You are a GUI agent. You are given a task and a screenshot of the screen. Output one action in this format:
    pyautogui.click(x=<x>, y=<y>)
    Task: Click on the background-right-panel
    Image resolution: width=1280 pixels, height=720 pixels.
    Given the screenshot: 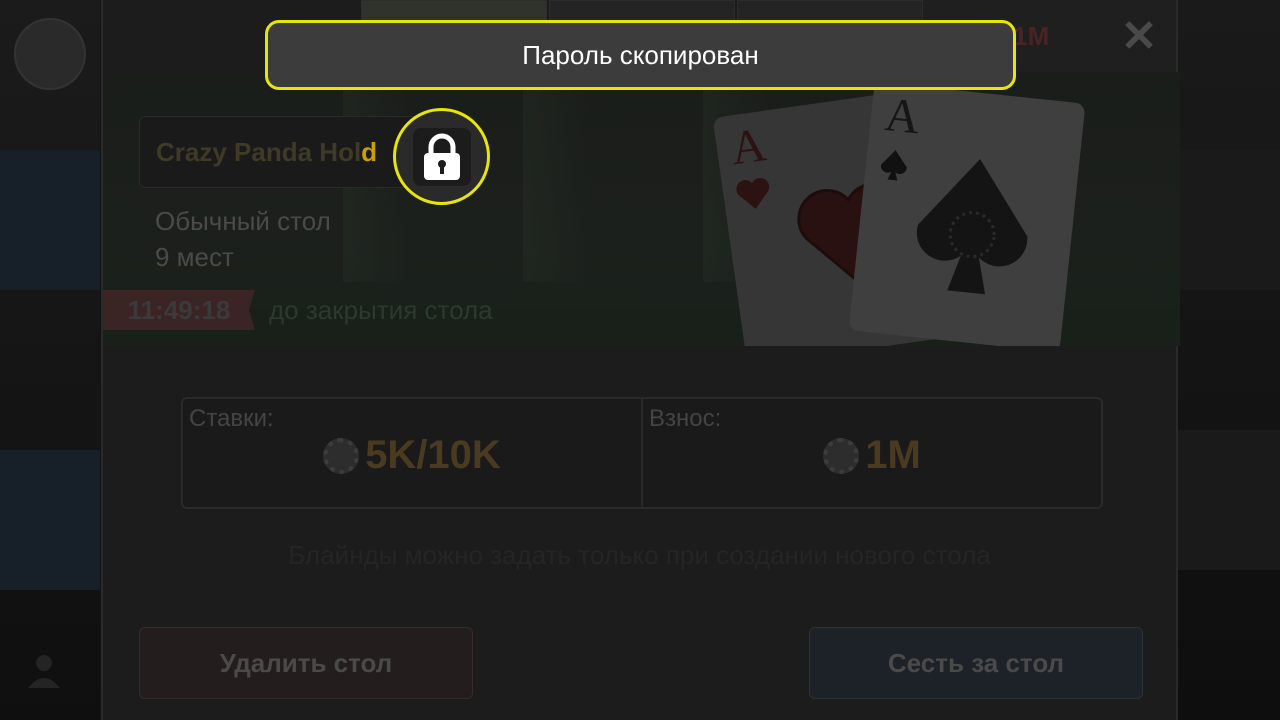 What is the action you would take?
    pyautogui.click(x=1229, y=360)
    